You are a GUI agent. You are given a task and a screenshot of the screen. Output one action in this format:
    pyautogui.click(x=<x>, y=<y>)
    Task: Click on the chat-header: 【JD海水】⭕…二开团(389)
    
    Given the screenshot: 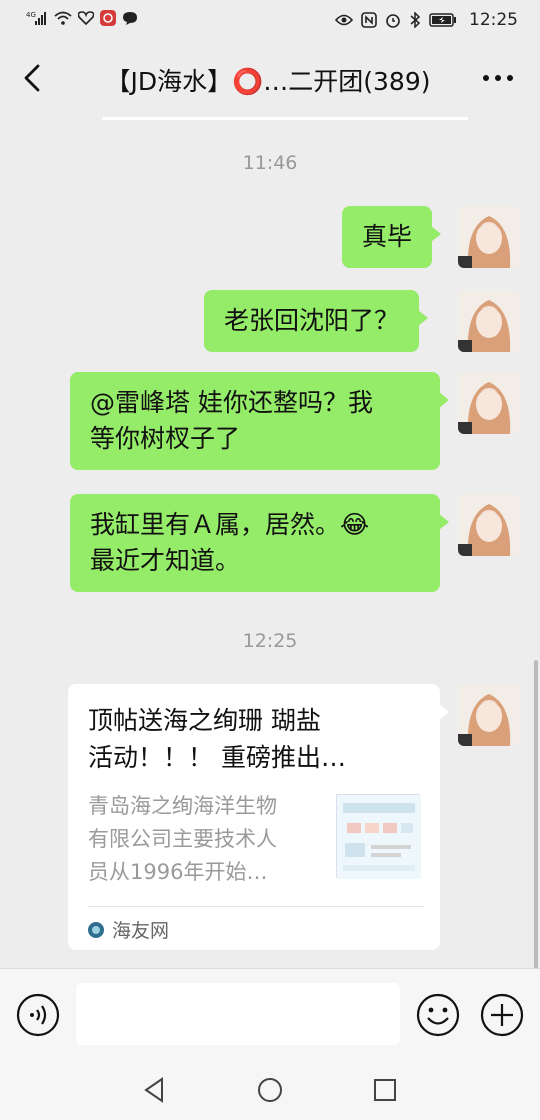 What is the action you would take?
    pyautogui.click(x=270, y=79)
    